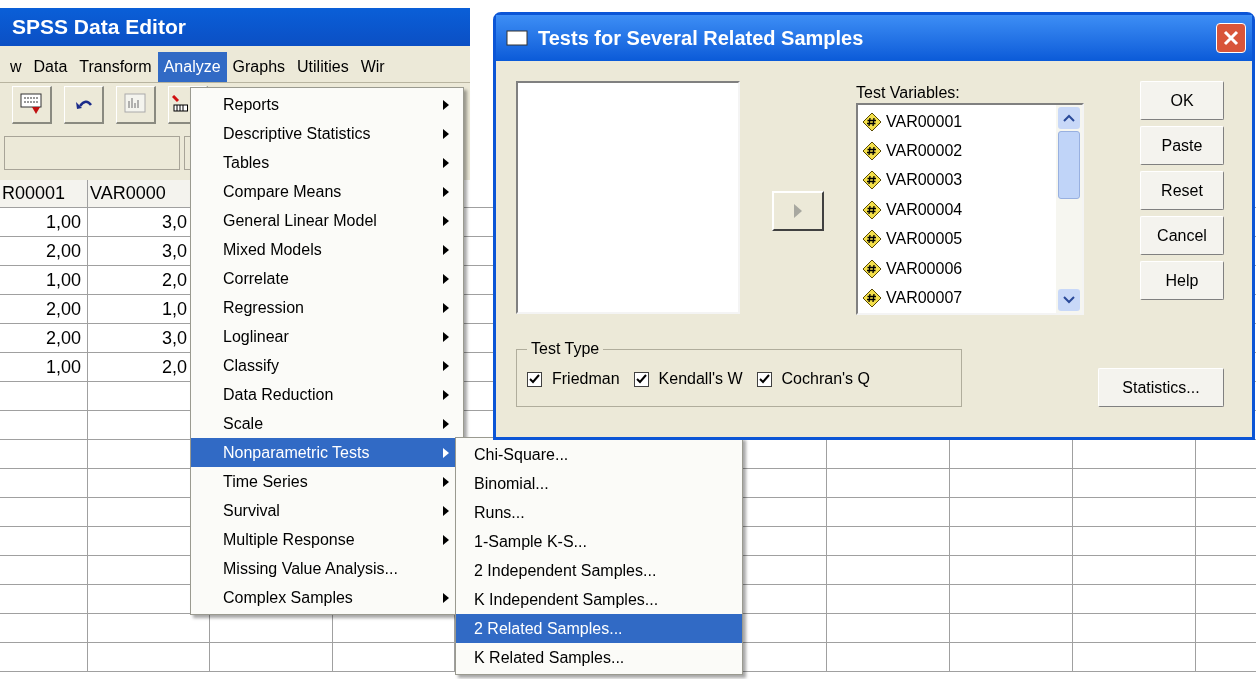  Describe the element at coordinates (323, 67) in the screenshot. I see `menu-item: Utilities` at that location.